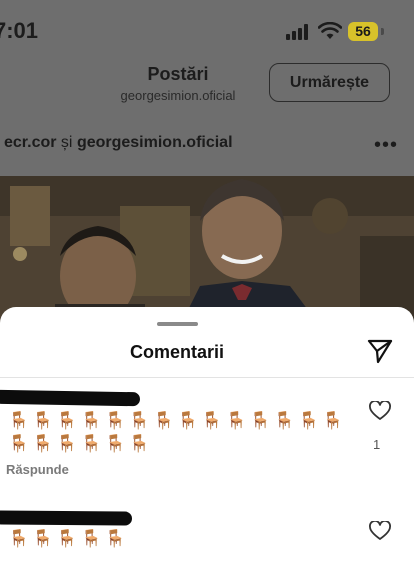  What do you see at coordinates (155, 142) in the screenshot?
I see `post-author-2: georgesimion.oficial` at bounding box center [155, 142].